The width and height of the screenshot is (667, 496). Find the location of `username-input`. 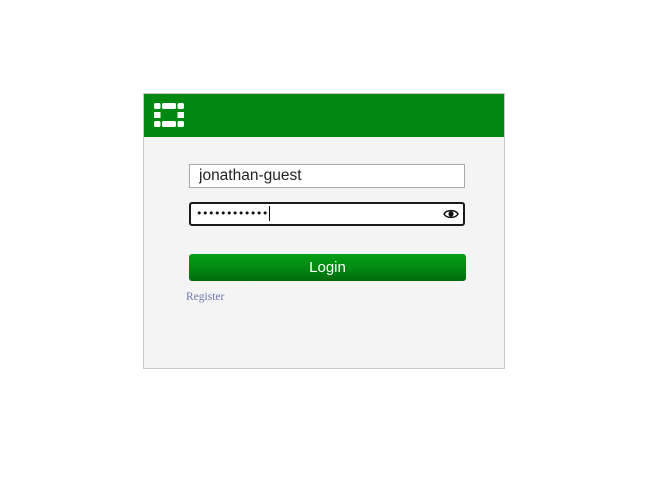

username-input is located at coordinates (327, 176).